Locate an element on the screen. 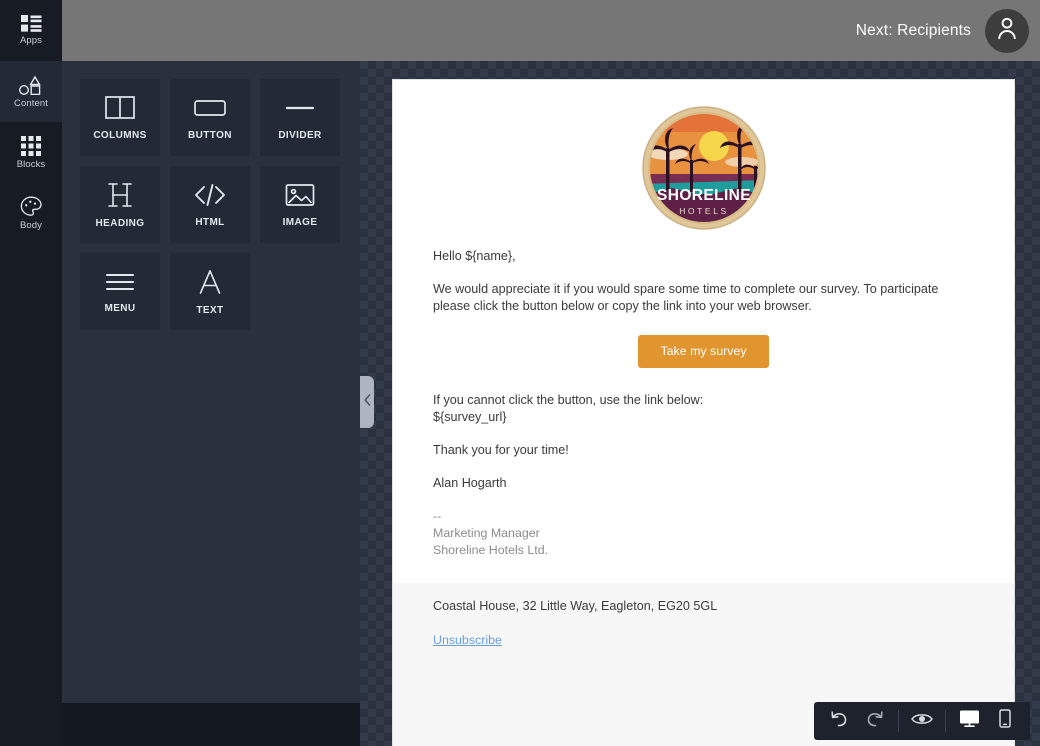 The width and height of the screenshot is (1040, 746). block-tile-html-label: HTML is located at coordinates (210, 222).